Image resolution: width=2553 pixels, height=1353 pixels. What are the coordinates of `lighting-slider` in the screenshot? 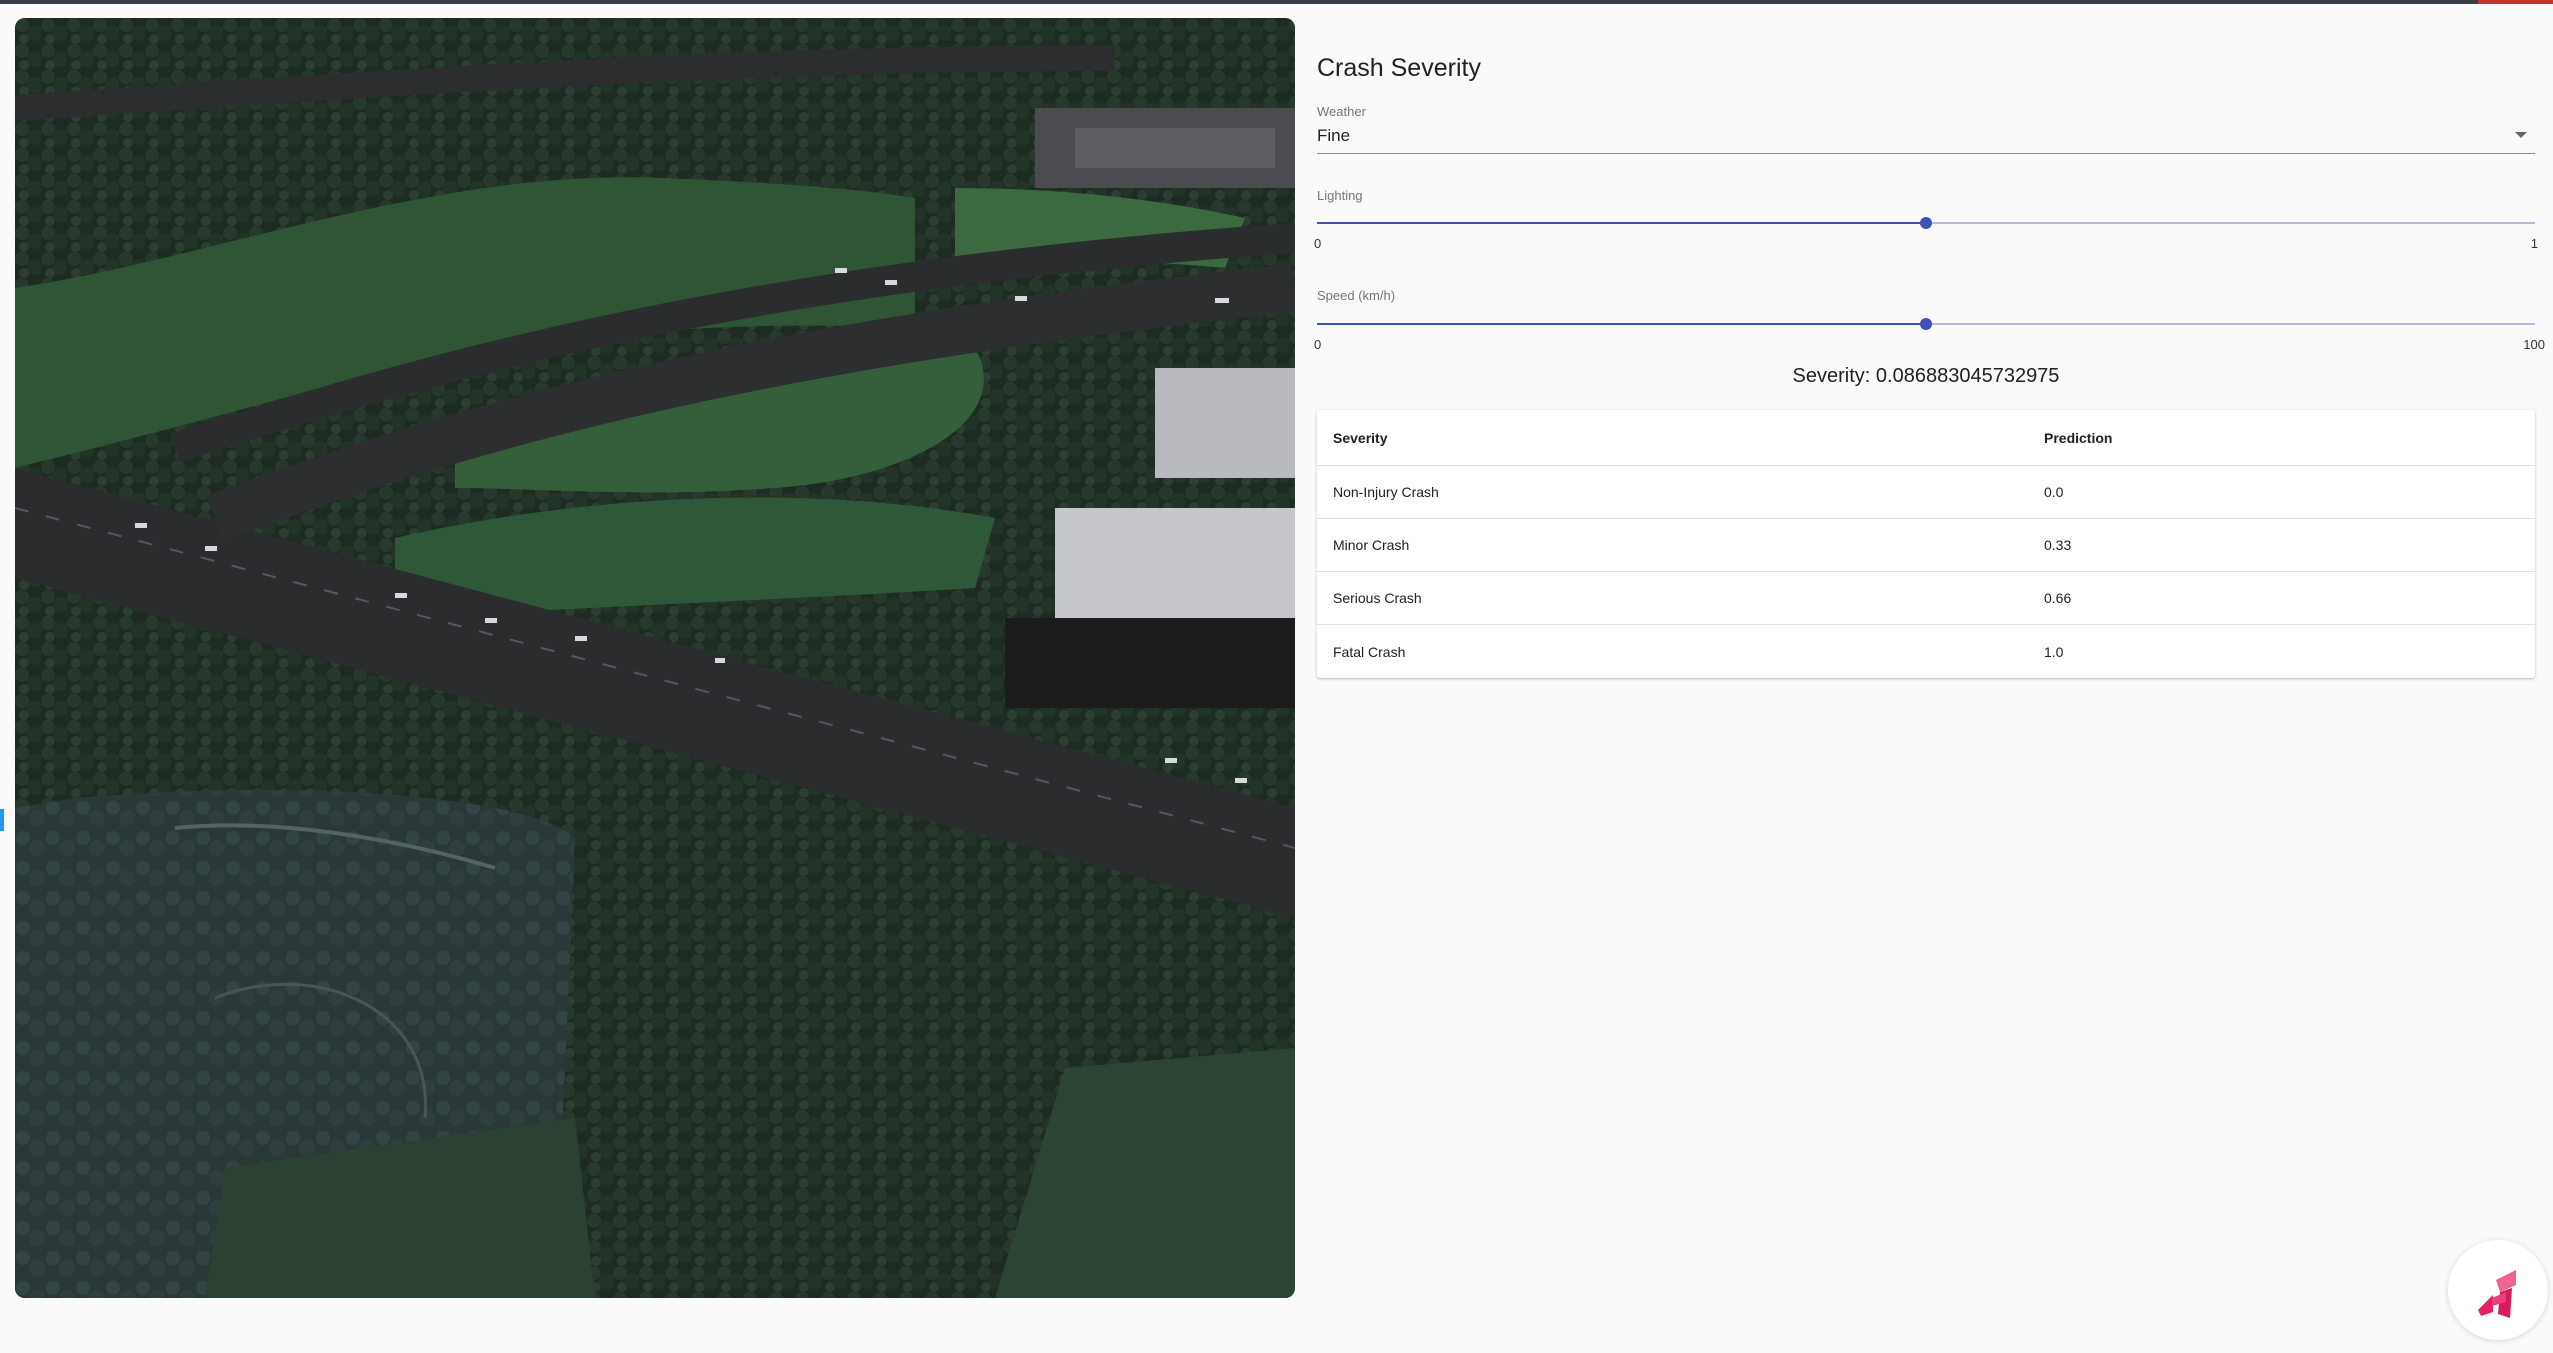 It's located at (1926, 223).